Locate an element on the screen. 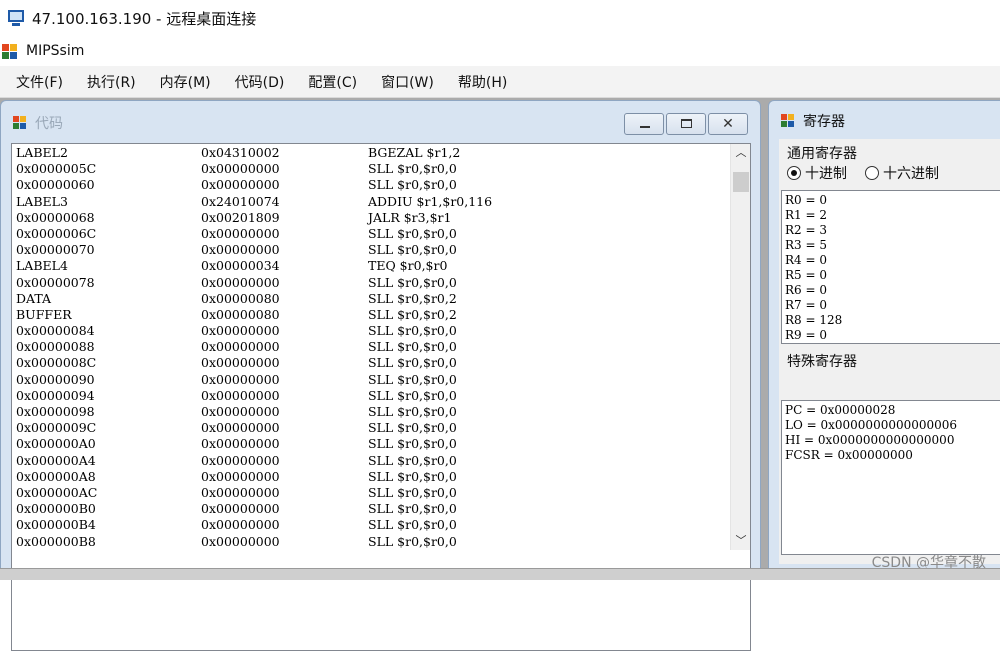 The height and width of the screenshot is (651, 1000). menu-file: 文件(F) is located at coordinates (39, 82).